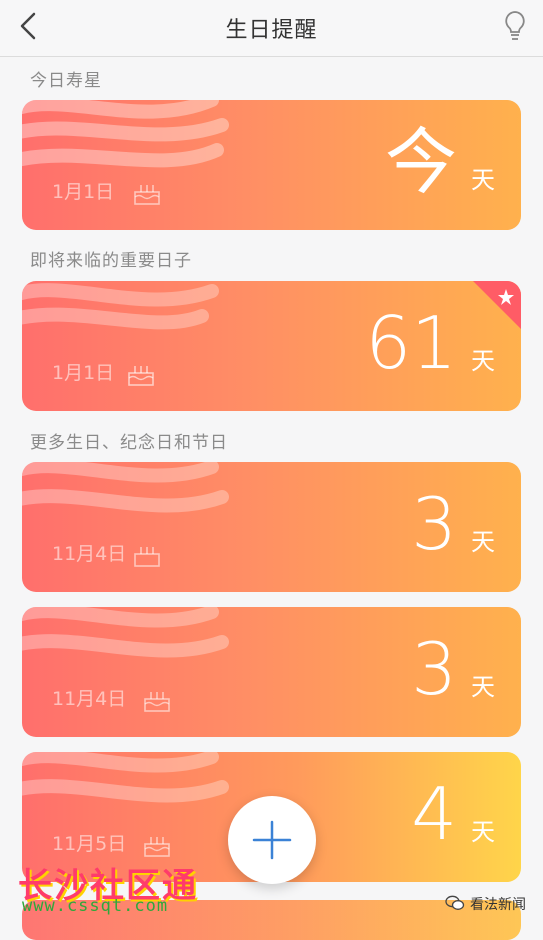 The image size is (543, 940). I want to click on days-count: 61, so click(411, 343).